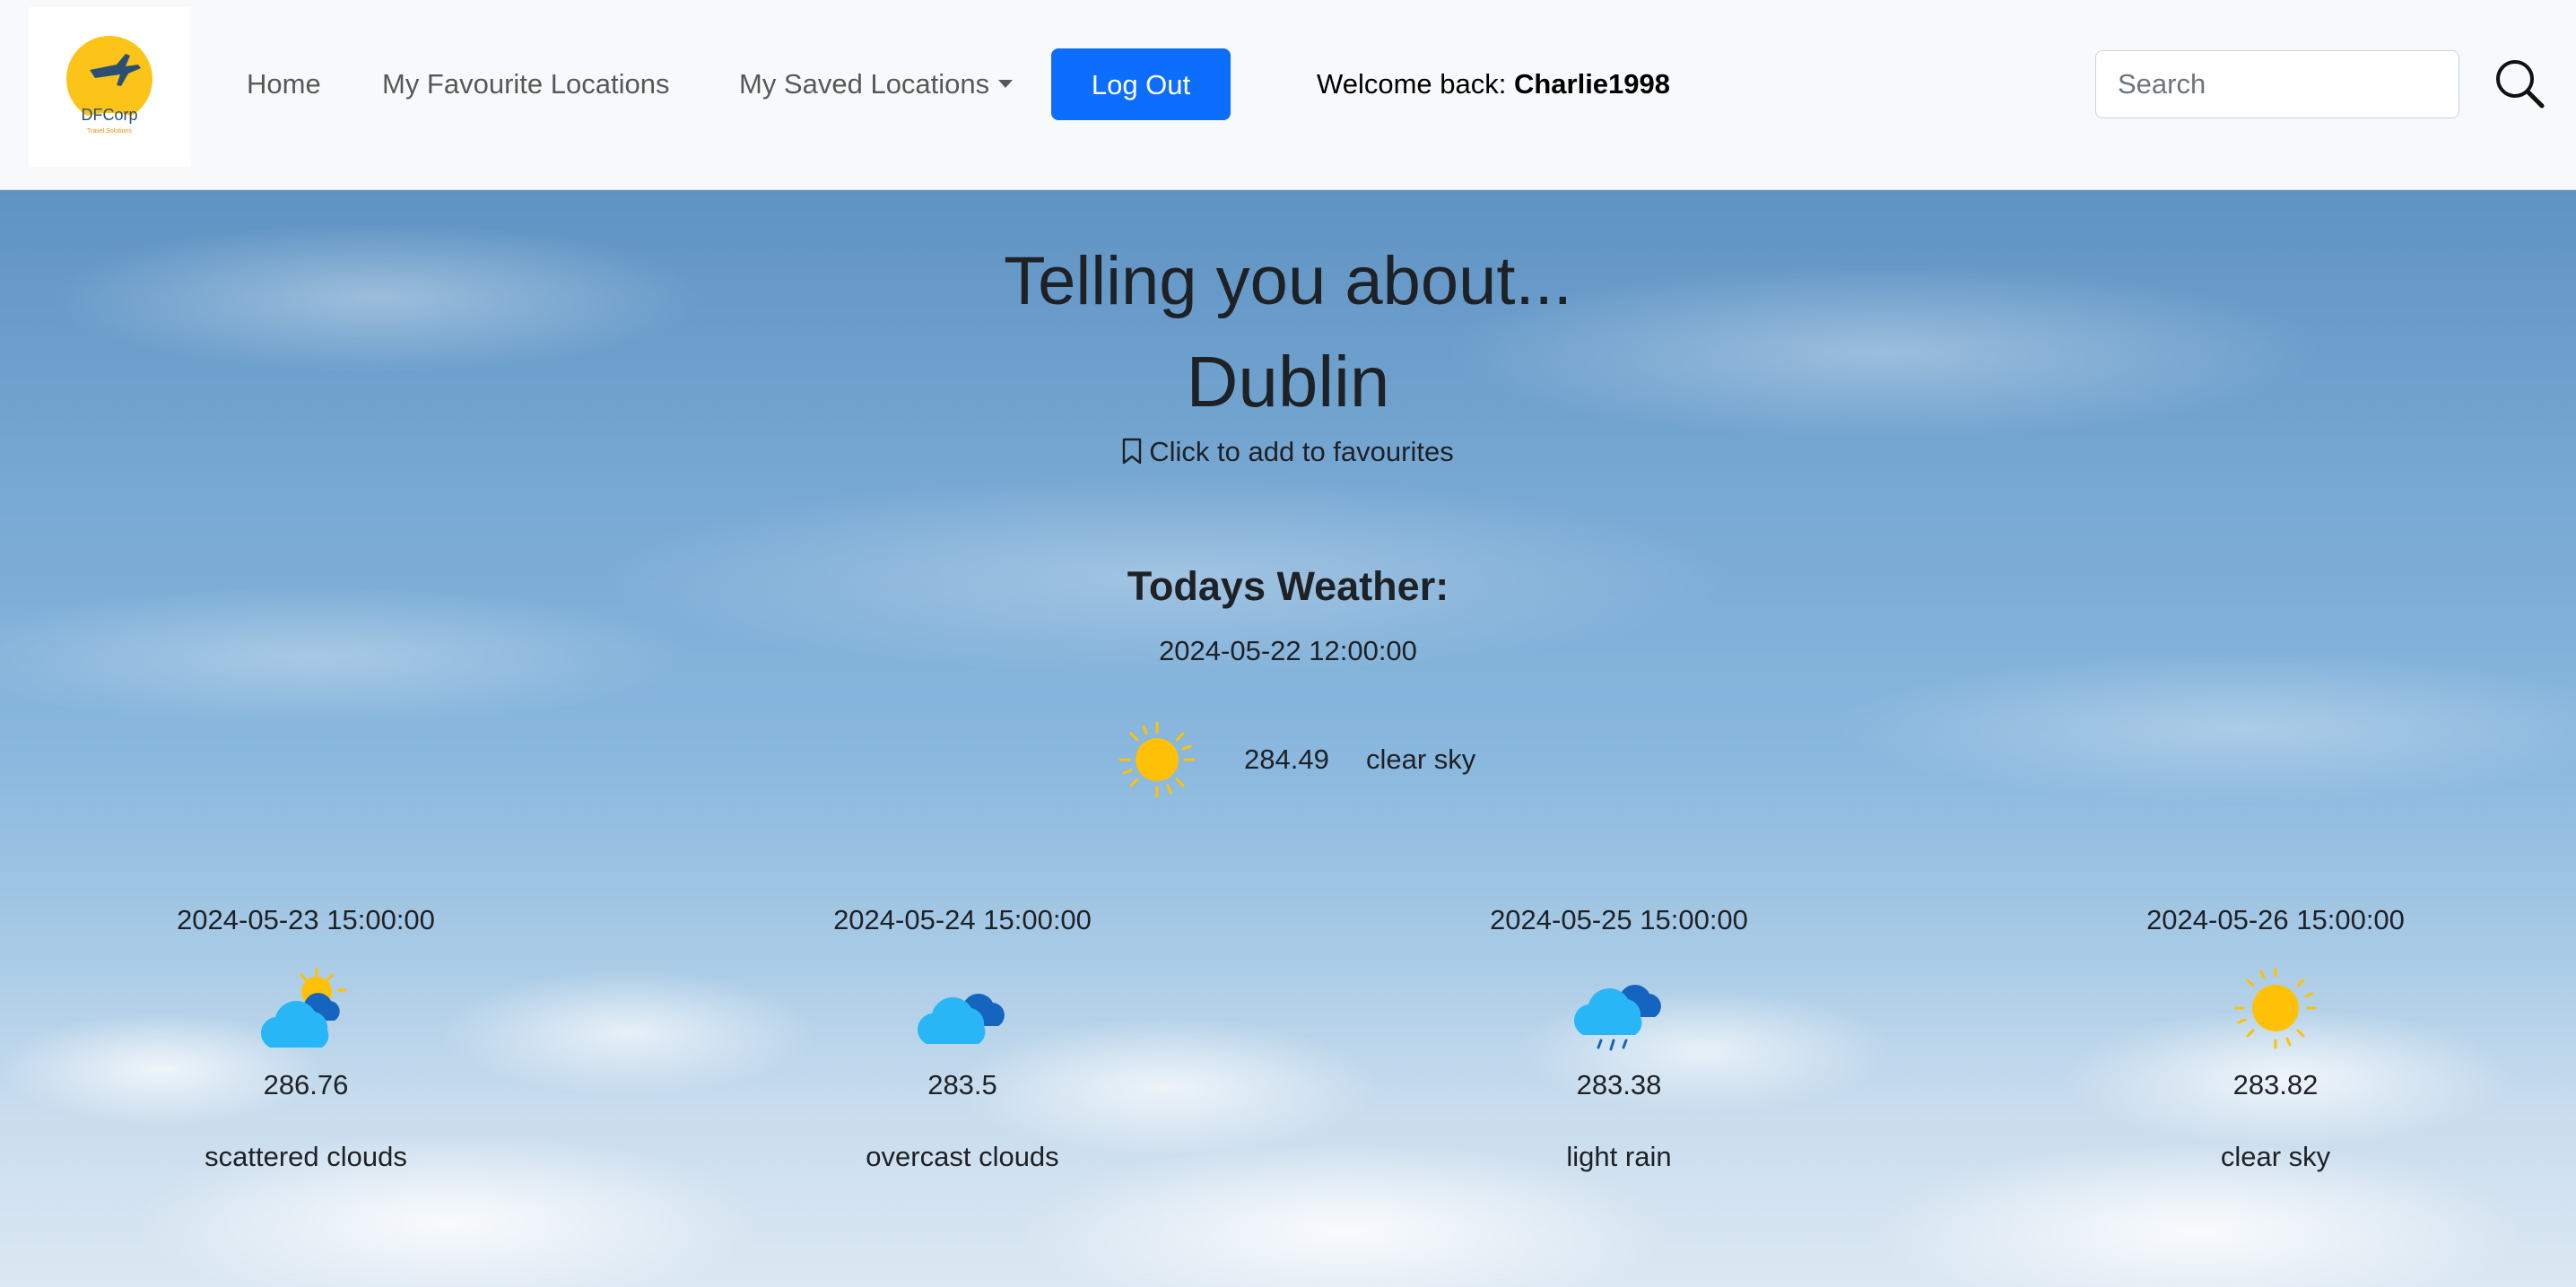 Image resolution: width=2576 pixels, height=1287 pixels. Describe the element at coordinates (864, 84) in the screenshot. I see `nav-saved-locations-label: My Saved Locations` at that location.